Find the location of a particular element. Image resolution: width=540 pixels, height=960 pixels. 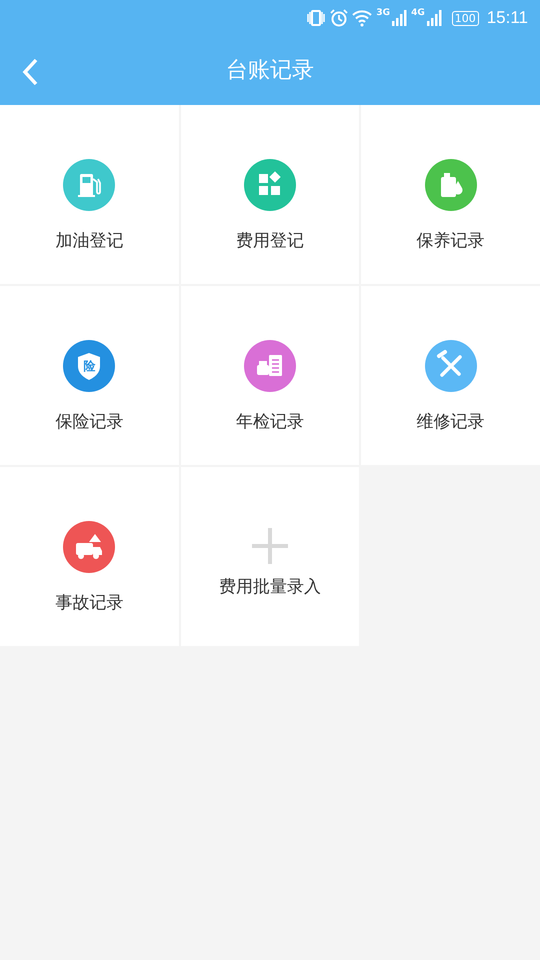

vibrate-icon is located at coordinates (316, 18).